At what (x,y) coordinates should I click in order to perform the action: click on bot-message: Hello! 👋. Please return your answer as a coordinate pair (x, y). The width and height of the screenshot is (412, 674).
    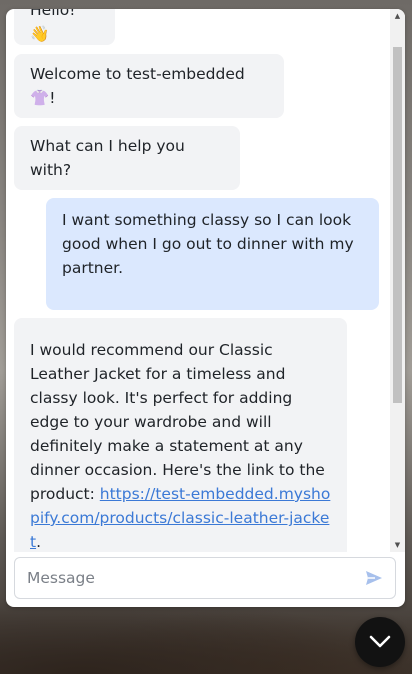
    Looking at the image, I should click on (64, 27).